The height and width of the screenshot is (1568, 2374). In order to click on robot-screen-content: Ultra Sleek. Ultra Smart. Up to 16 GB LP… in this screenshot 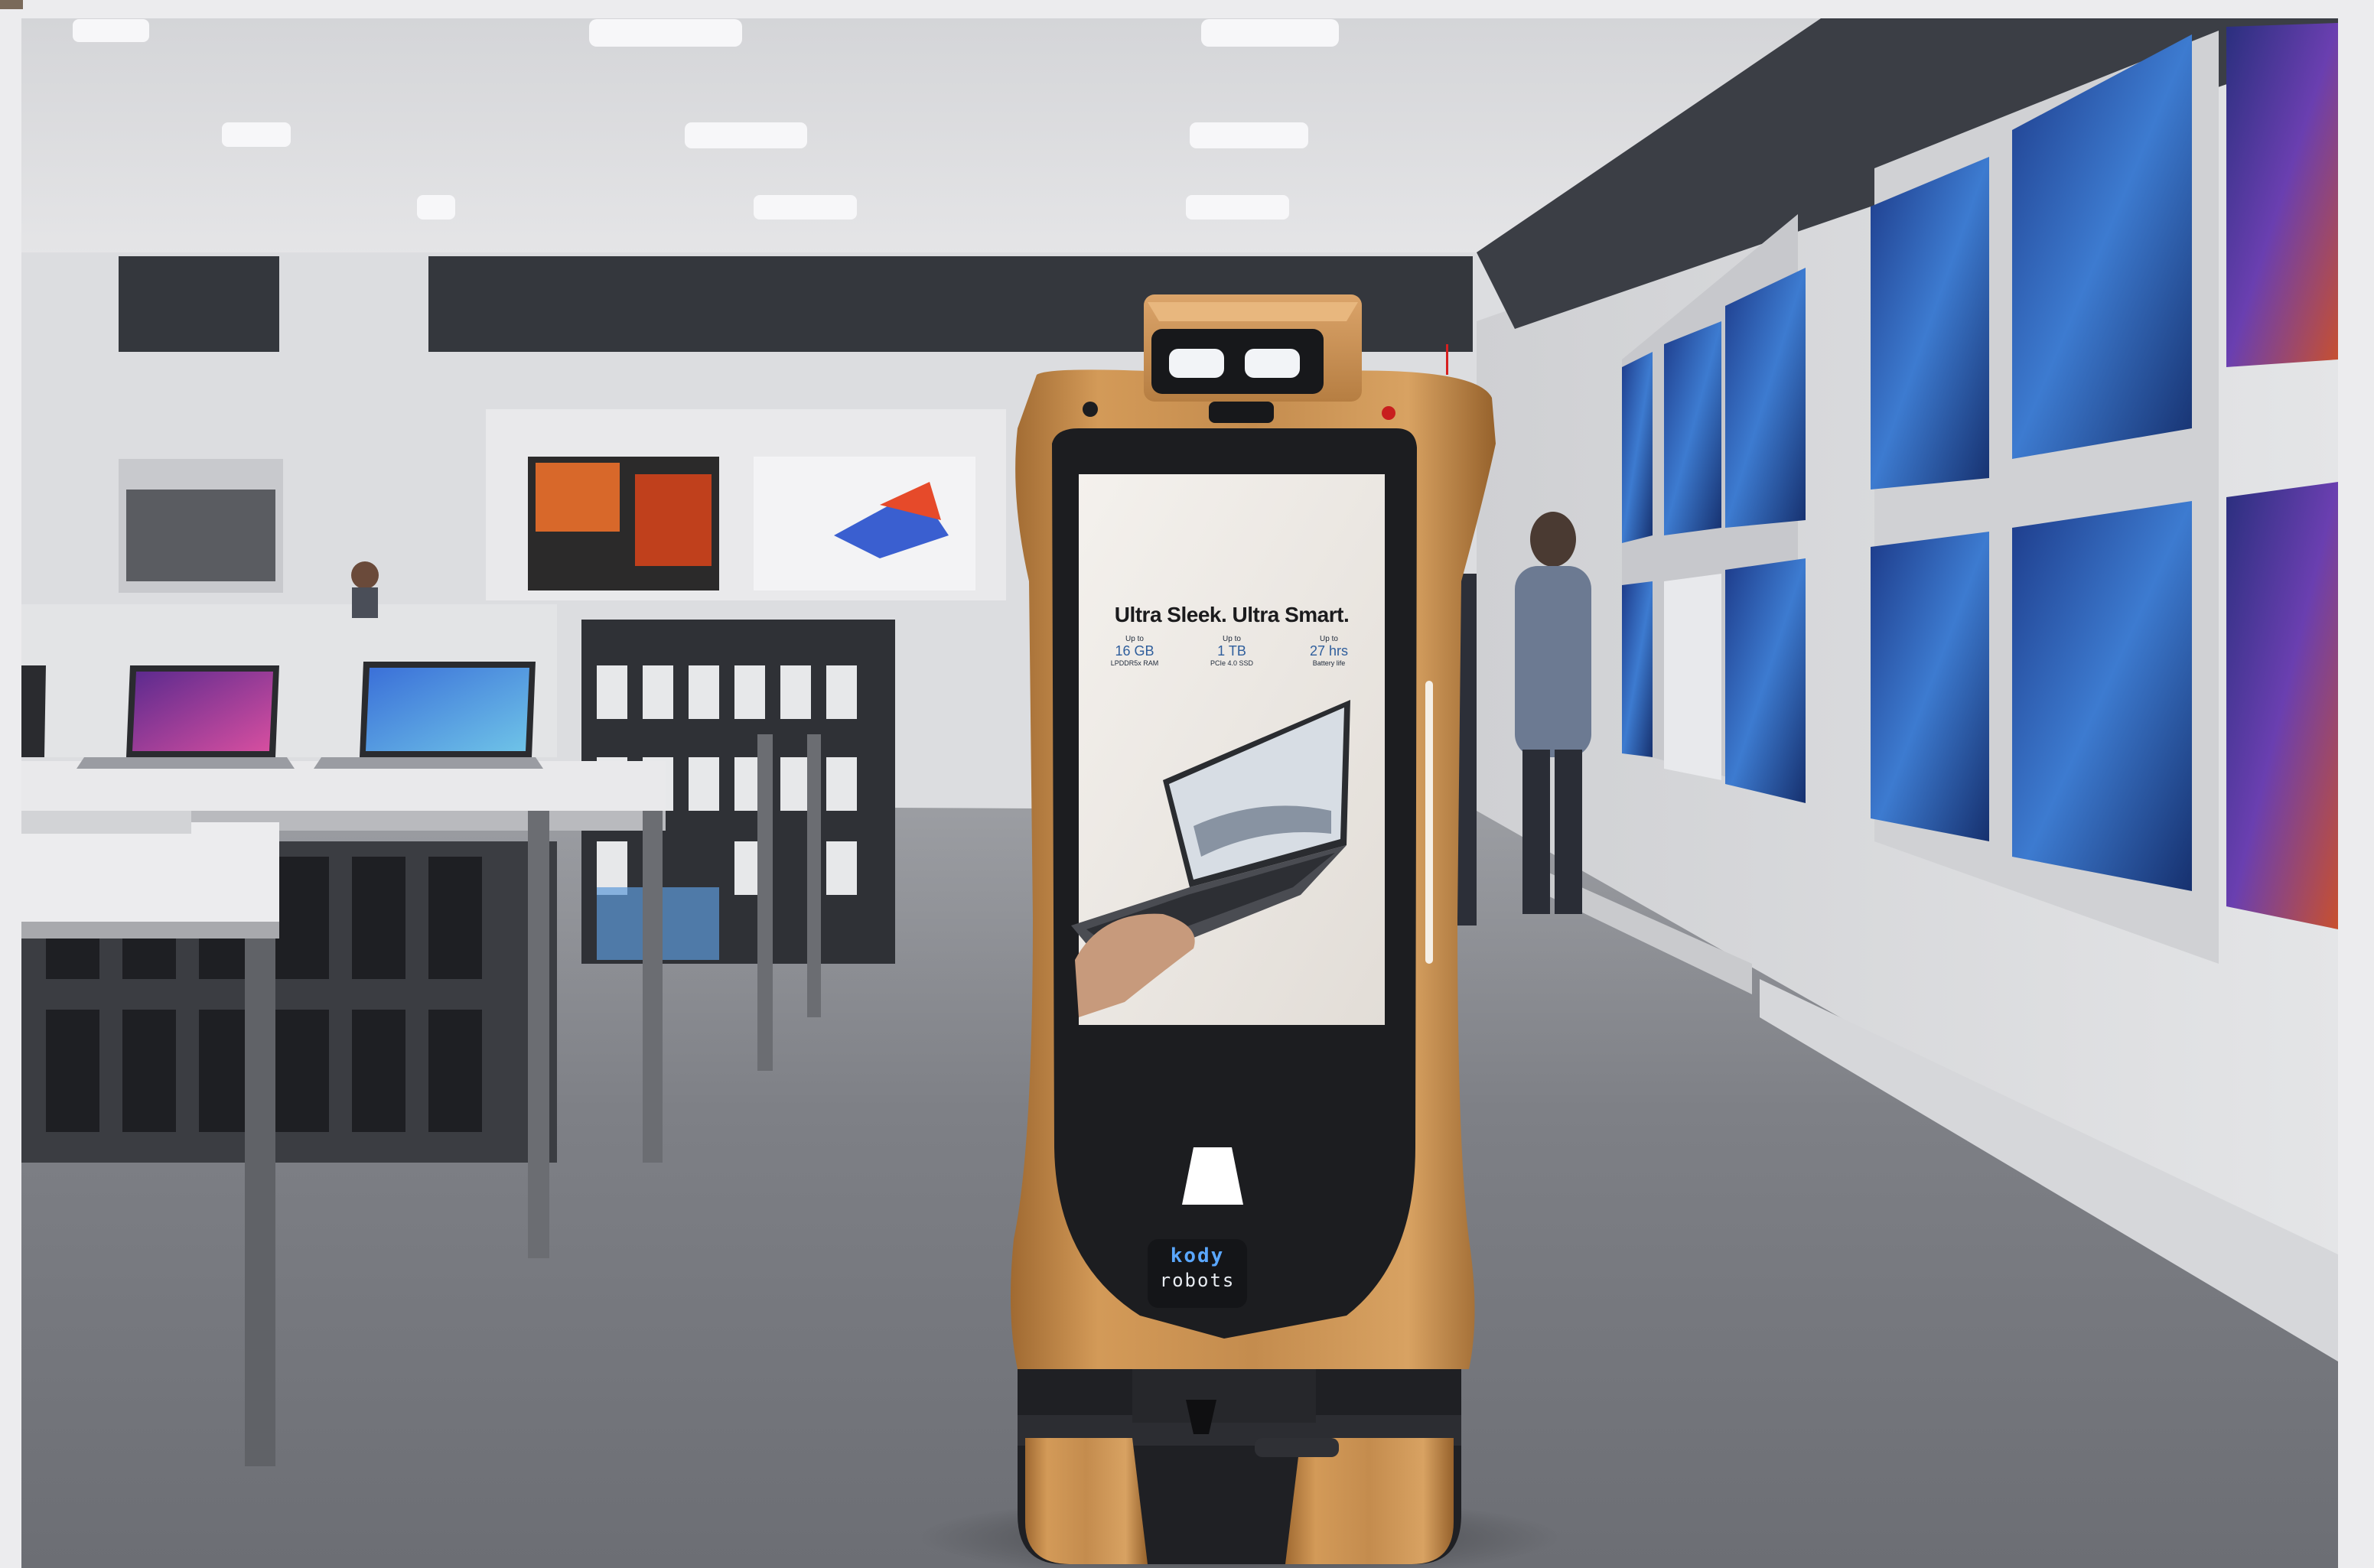, I will do `click(1232, 749)`.